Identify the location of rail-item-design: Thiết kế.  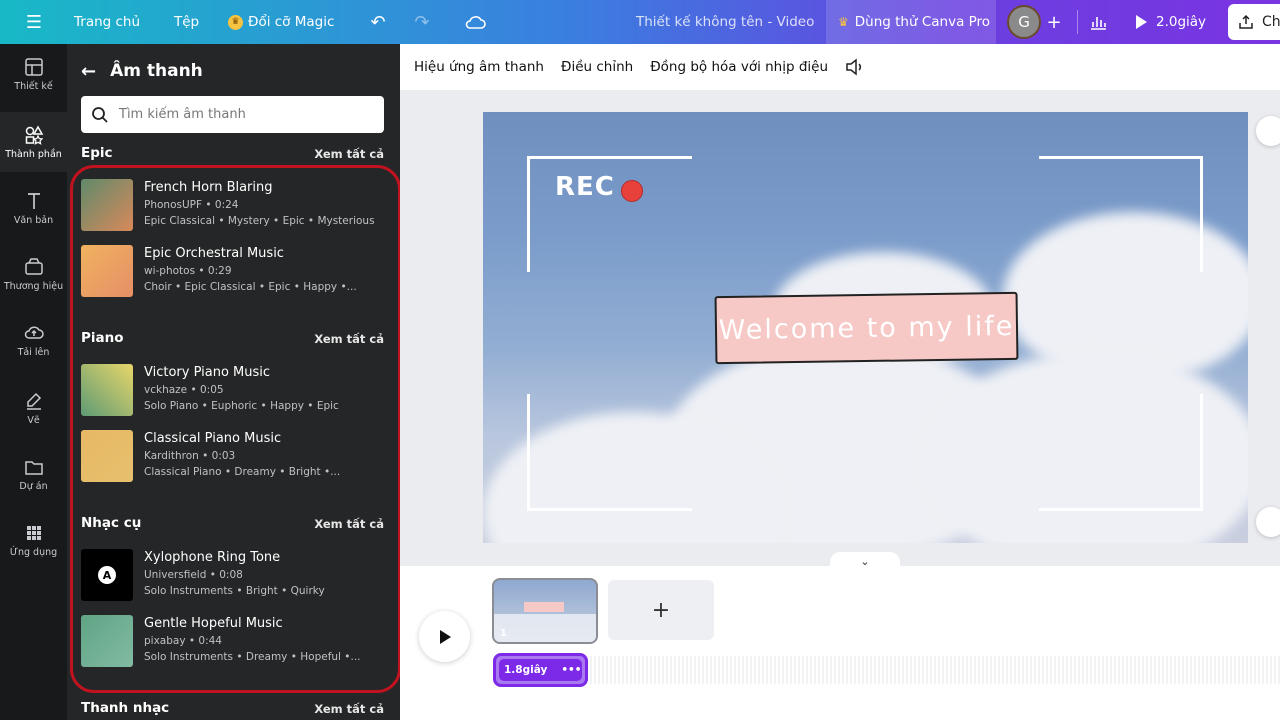
(33, 74).